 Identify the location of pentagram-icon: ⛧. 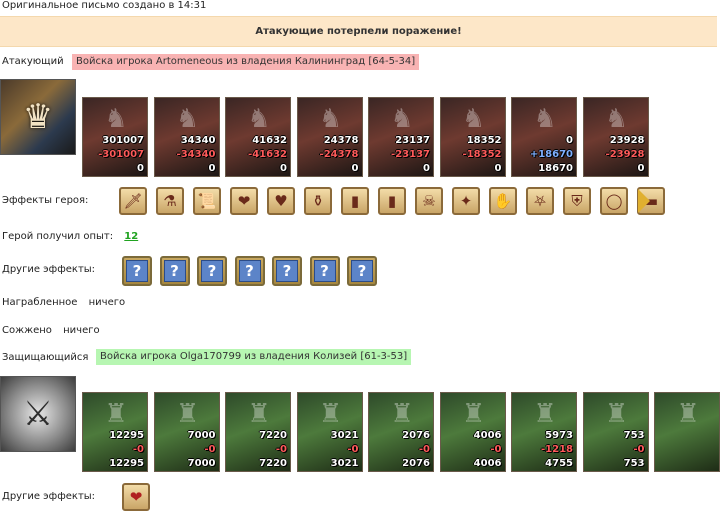
(540, 201).